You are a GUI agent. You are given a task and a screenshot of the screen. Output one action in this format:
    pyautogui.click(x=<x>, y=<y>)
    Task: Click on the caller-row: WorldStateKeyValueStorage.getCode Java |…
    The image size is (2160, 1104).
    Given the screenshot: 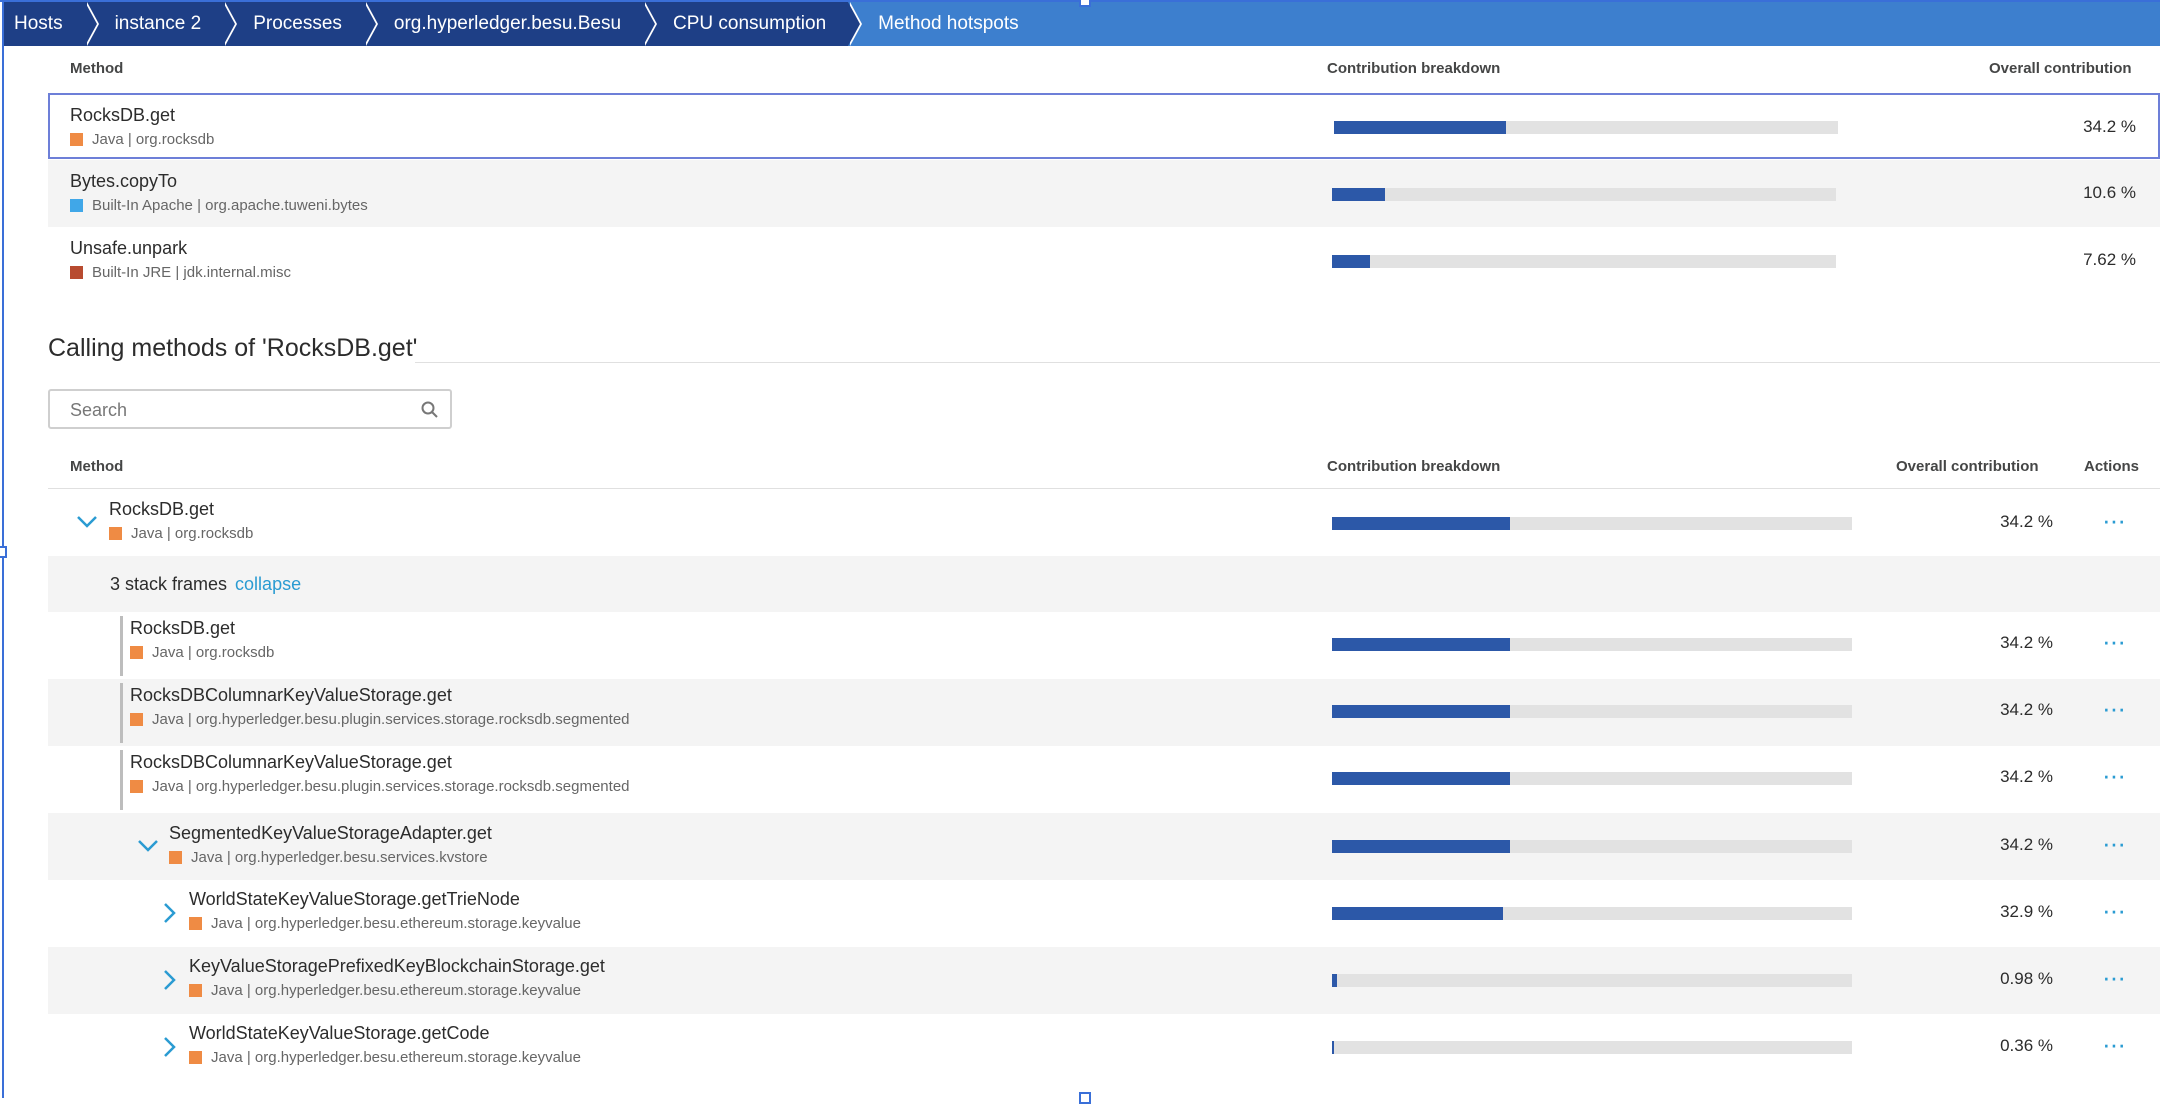 What is the action you would take?
    pyautogui.click(x=1104, y=1047)
    